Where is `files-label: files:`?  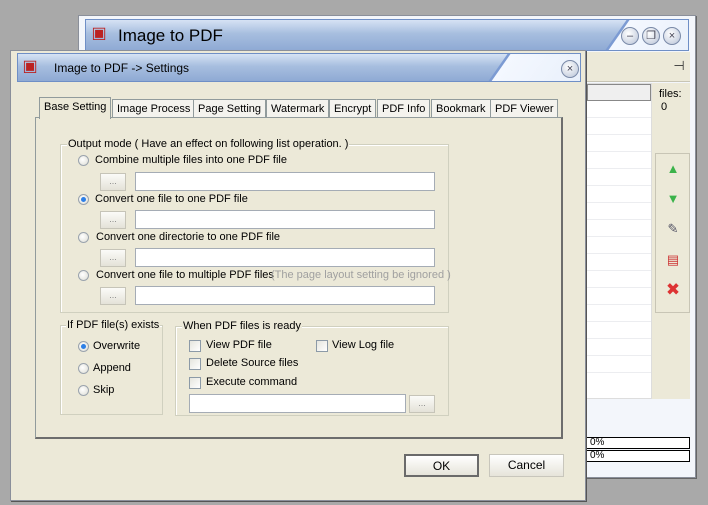 files-label: files: is located at coordinates (670, 94).